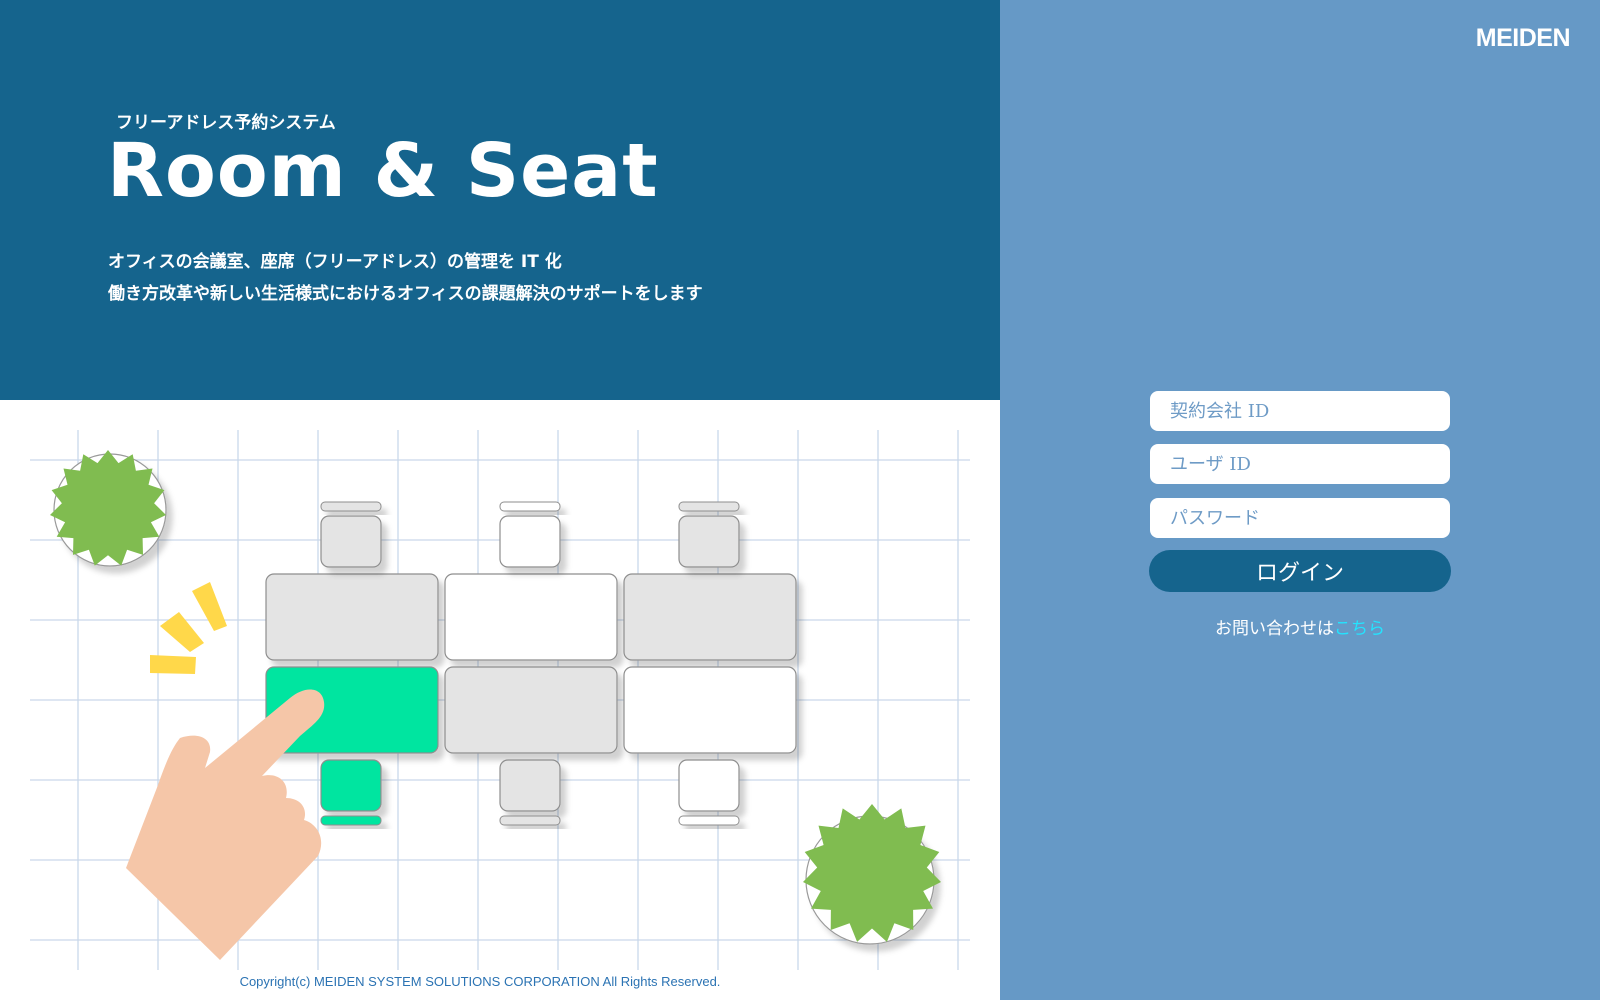  Describe the element at coordinates (405, 294) in the screenshot. I see `description-line-2: 働き方改革や新しい生活様式におけるオフィスの課題解決のサポートをします` at that location.